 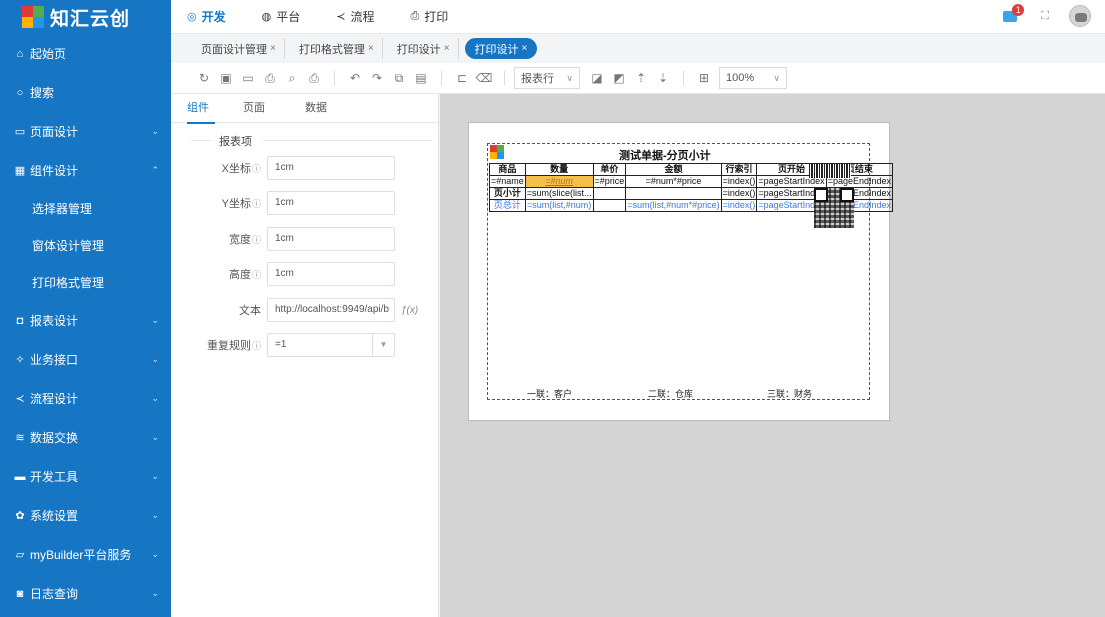 I want to click on redo-icon: ↷, so click(x=377, y=78).